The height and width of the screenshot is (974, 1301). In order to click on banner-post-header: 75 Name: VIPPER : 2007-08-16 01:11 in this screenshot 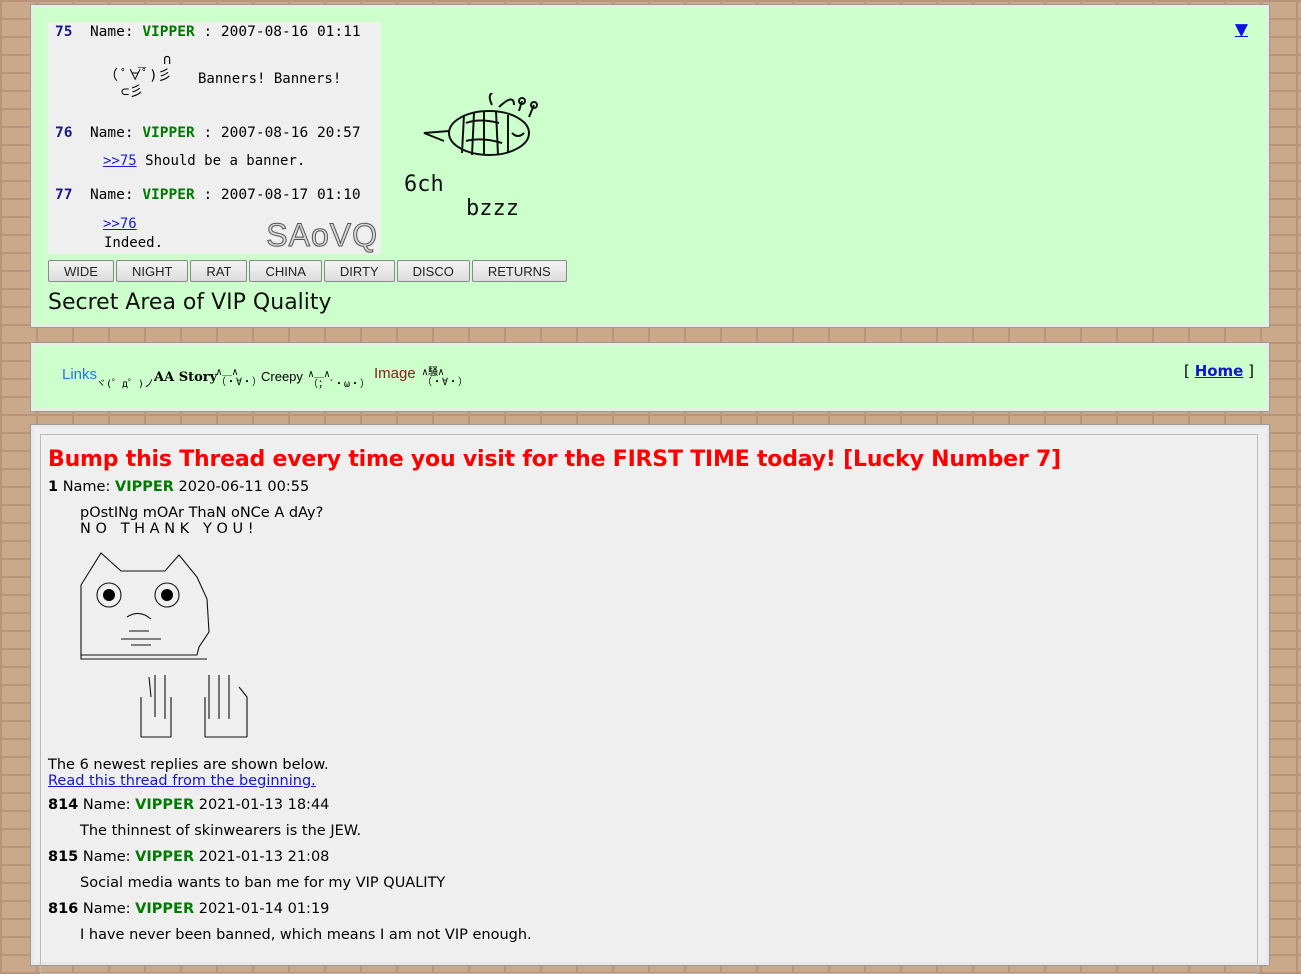, I will do `click(208, 32)`.